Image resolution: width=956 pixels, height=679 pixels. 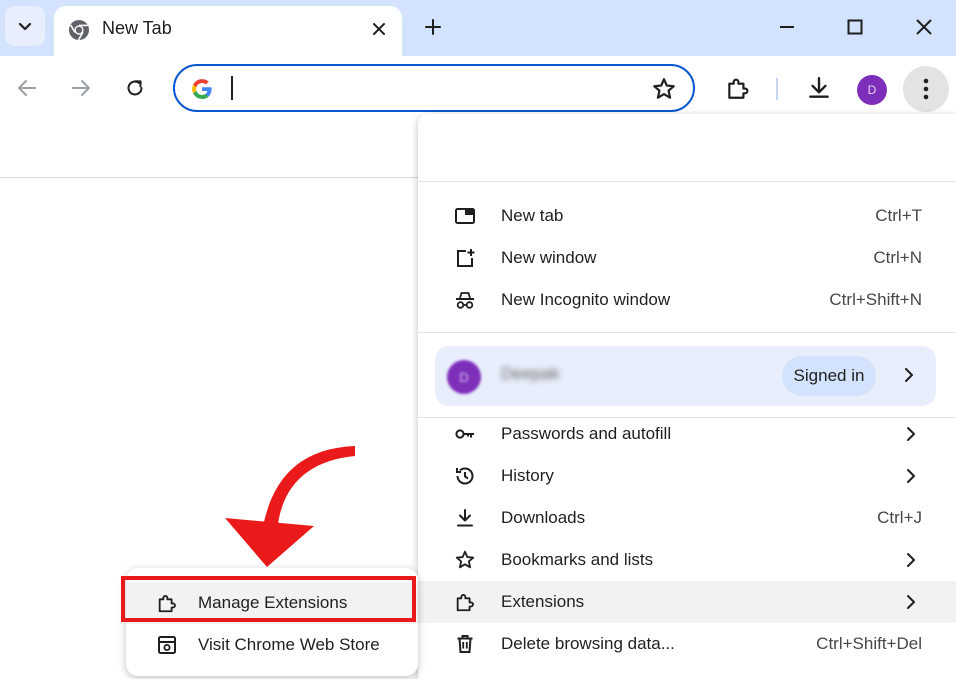 I want to click on history-icon, so click(x=465, y=476).